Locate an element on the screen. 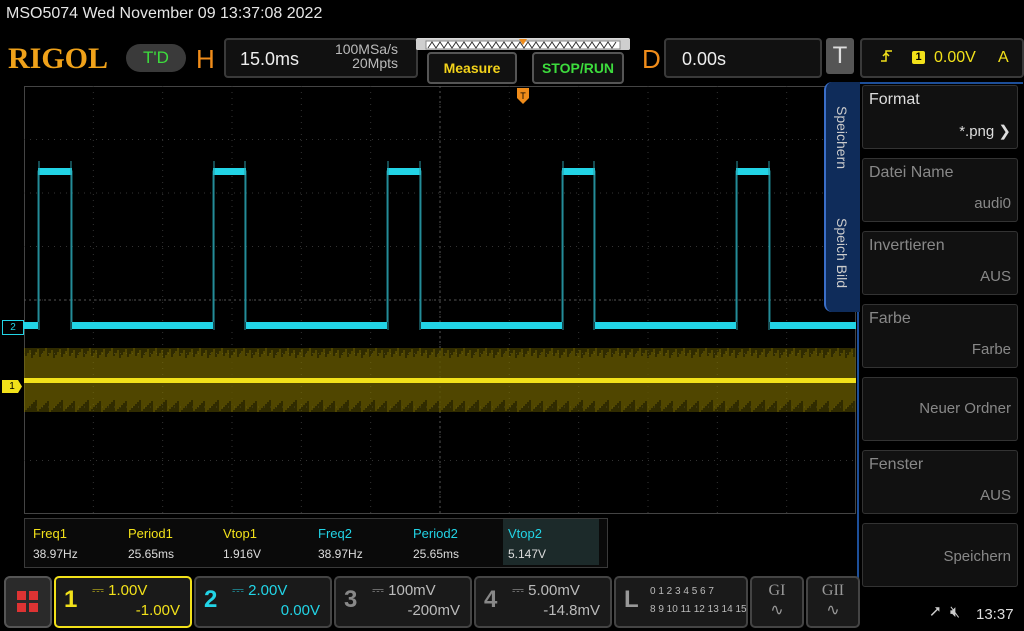 The width and height of the screenshot is (1024, 631). waveform-position-bar-graphic is located at coordinates (523, 44).